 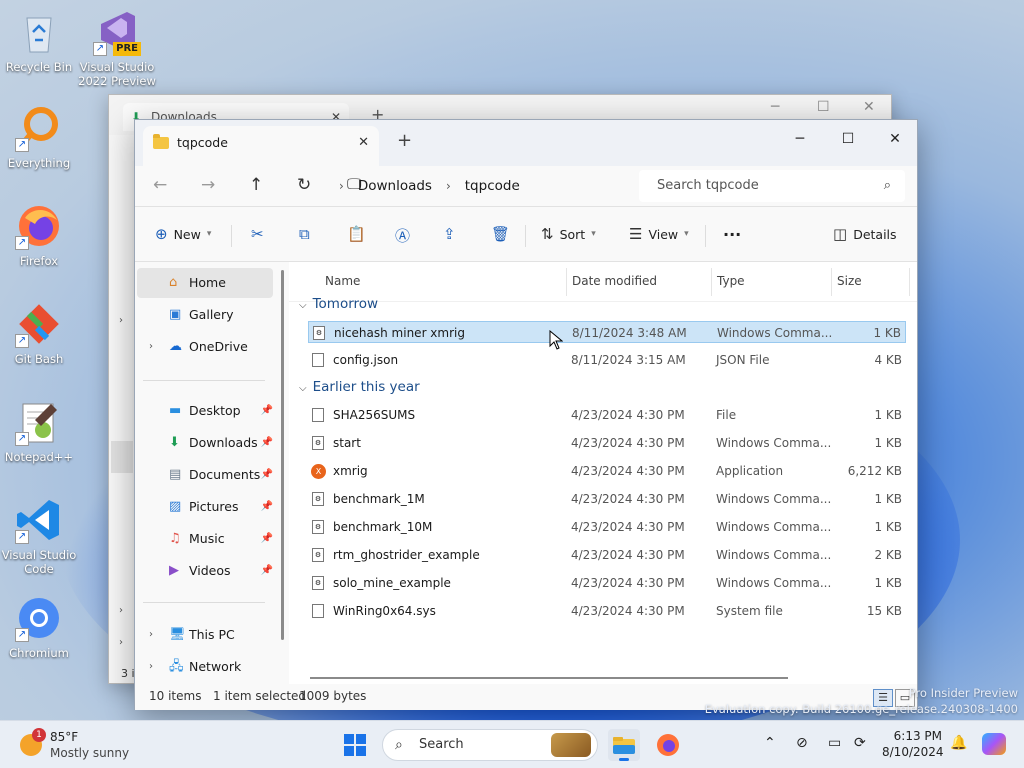 What do you see at coordinates (895, 139) in the screenshot?
I see `close-window-button: ✕` at bounding box center [895, 139].